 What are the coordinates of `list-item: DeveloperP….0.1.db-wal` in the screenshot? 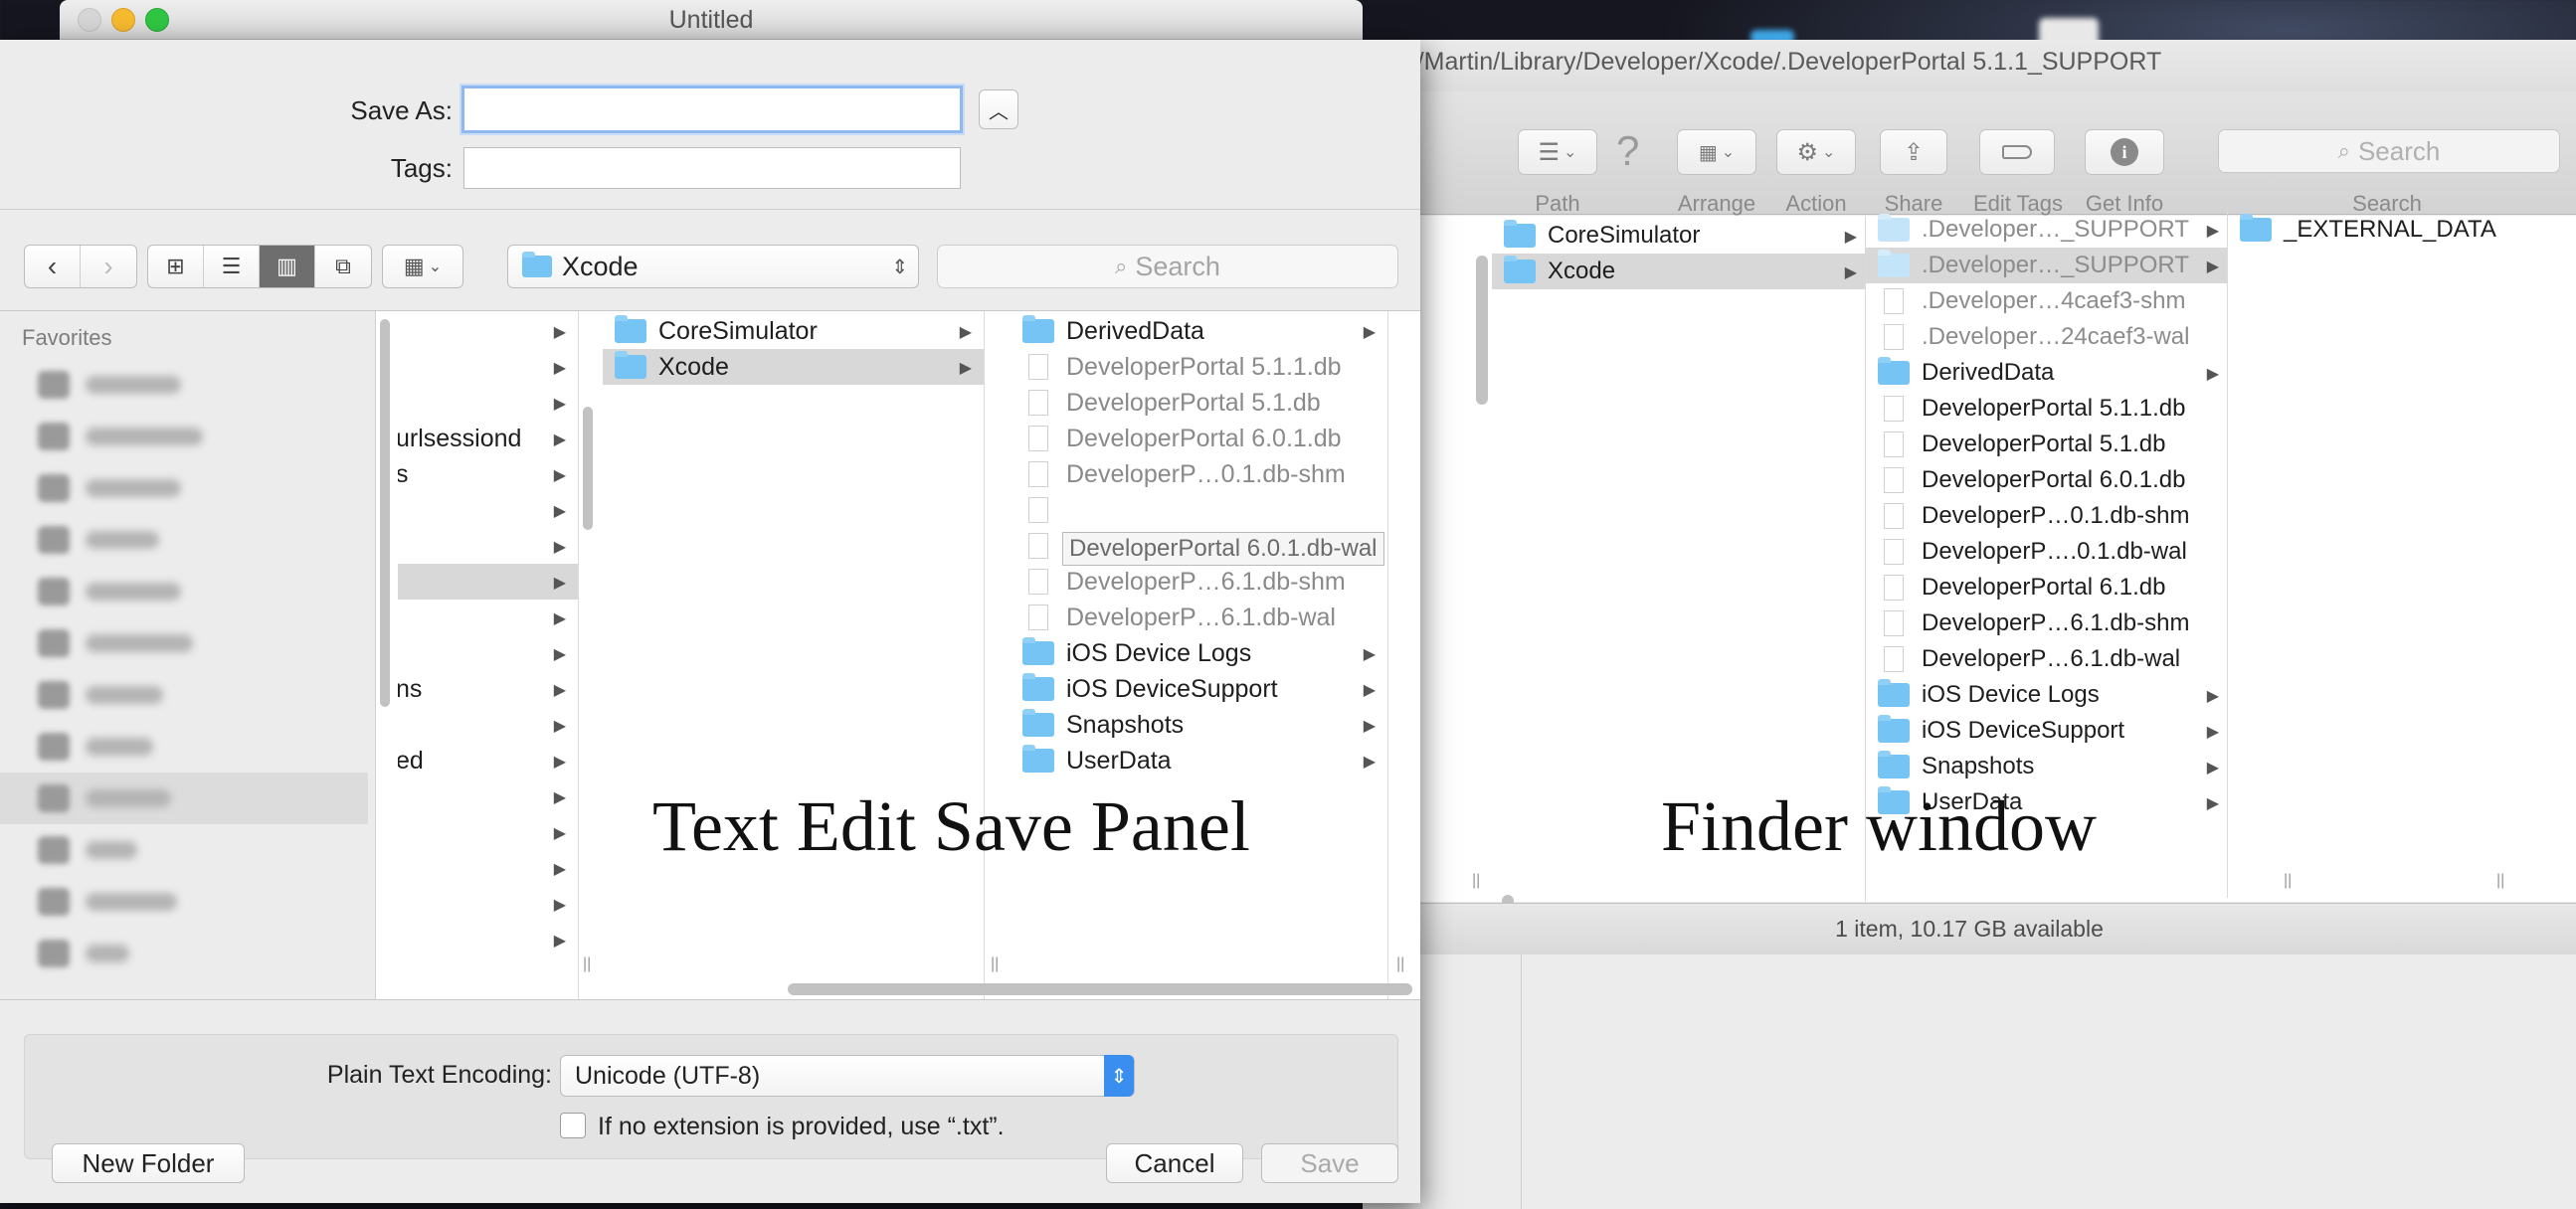 It's located at (2046, 552).